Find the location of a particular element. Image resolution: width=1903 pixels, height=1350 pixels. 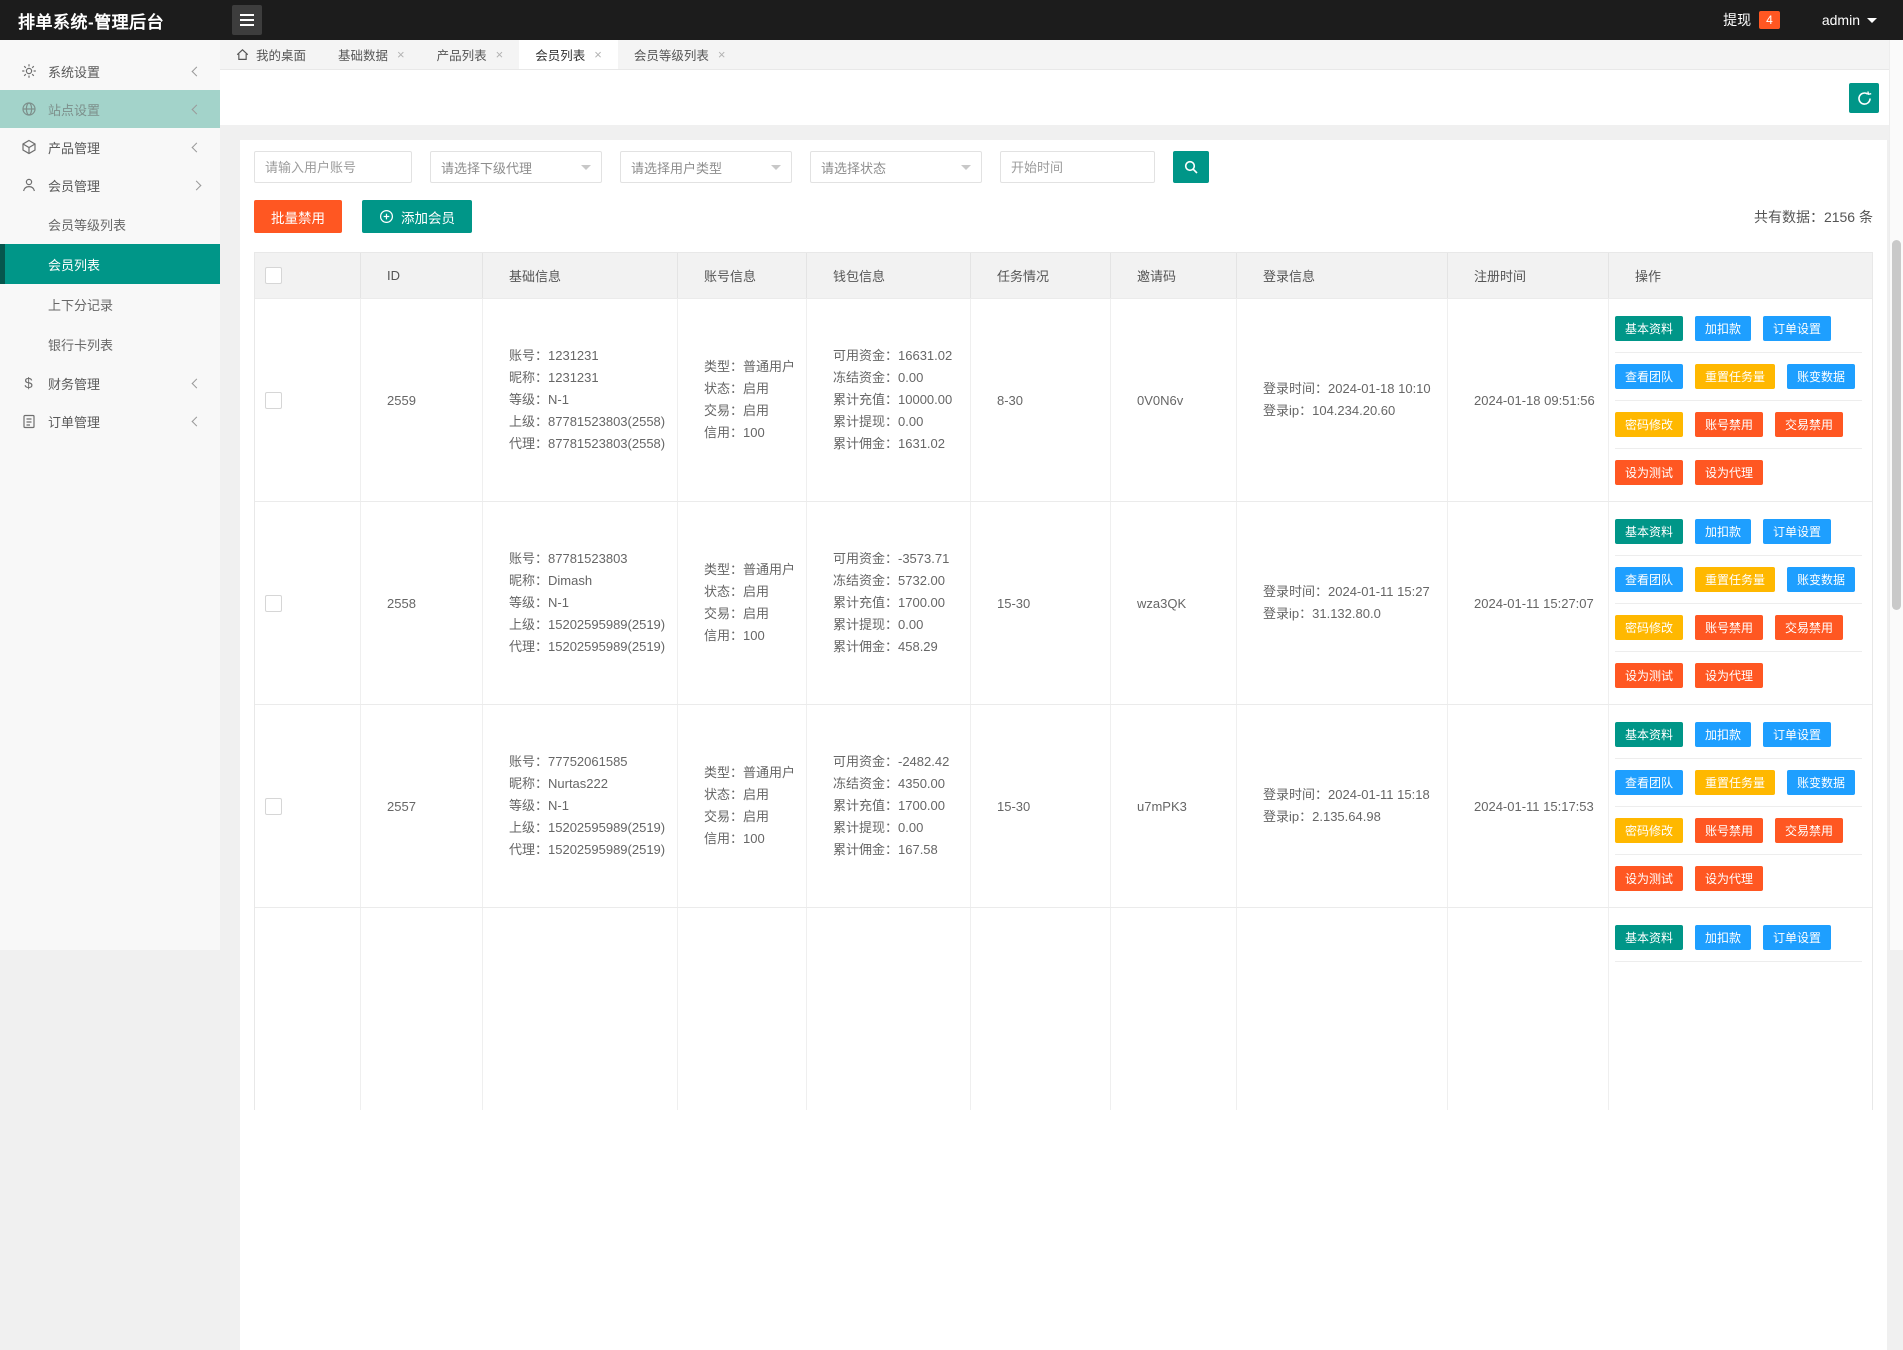

tab-member-list: 会员列表 × is located at coordinates (568, 54).